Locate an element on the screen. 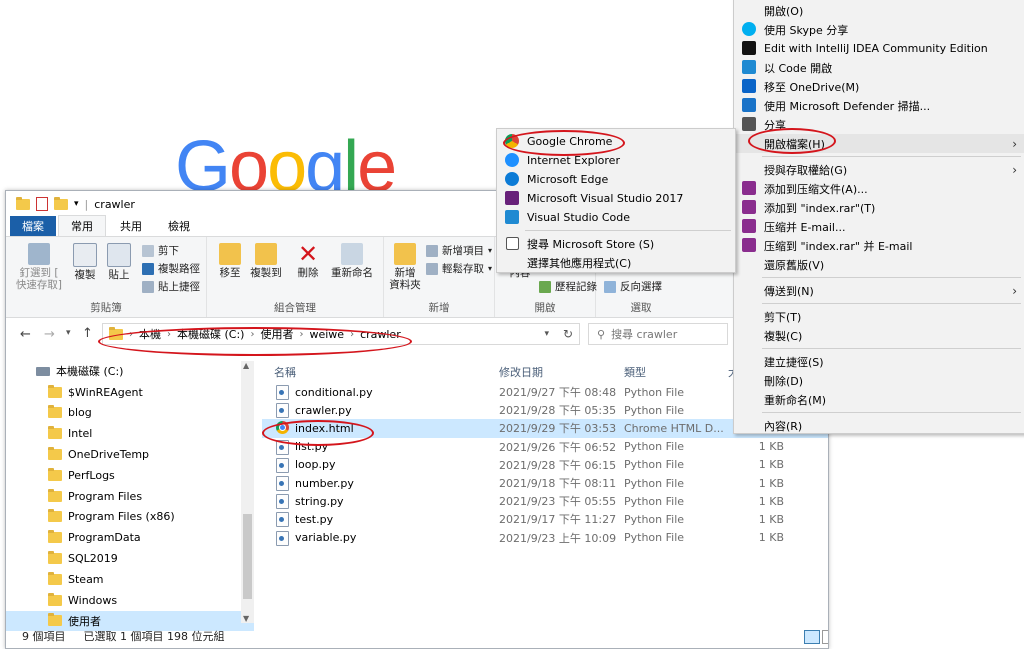  choose-other-app-item: 選擇其他應用程式(C) is located at coordinates (616, 262).